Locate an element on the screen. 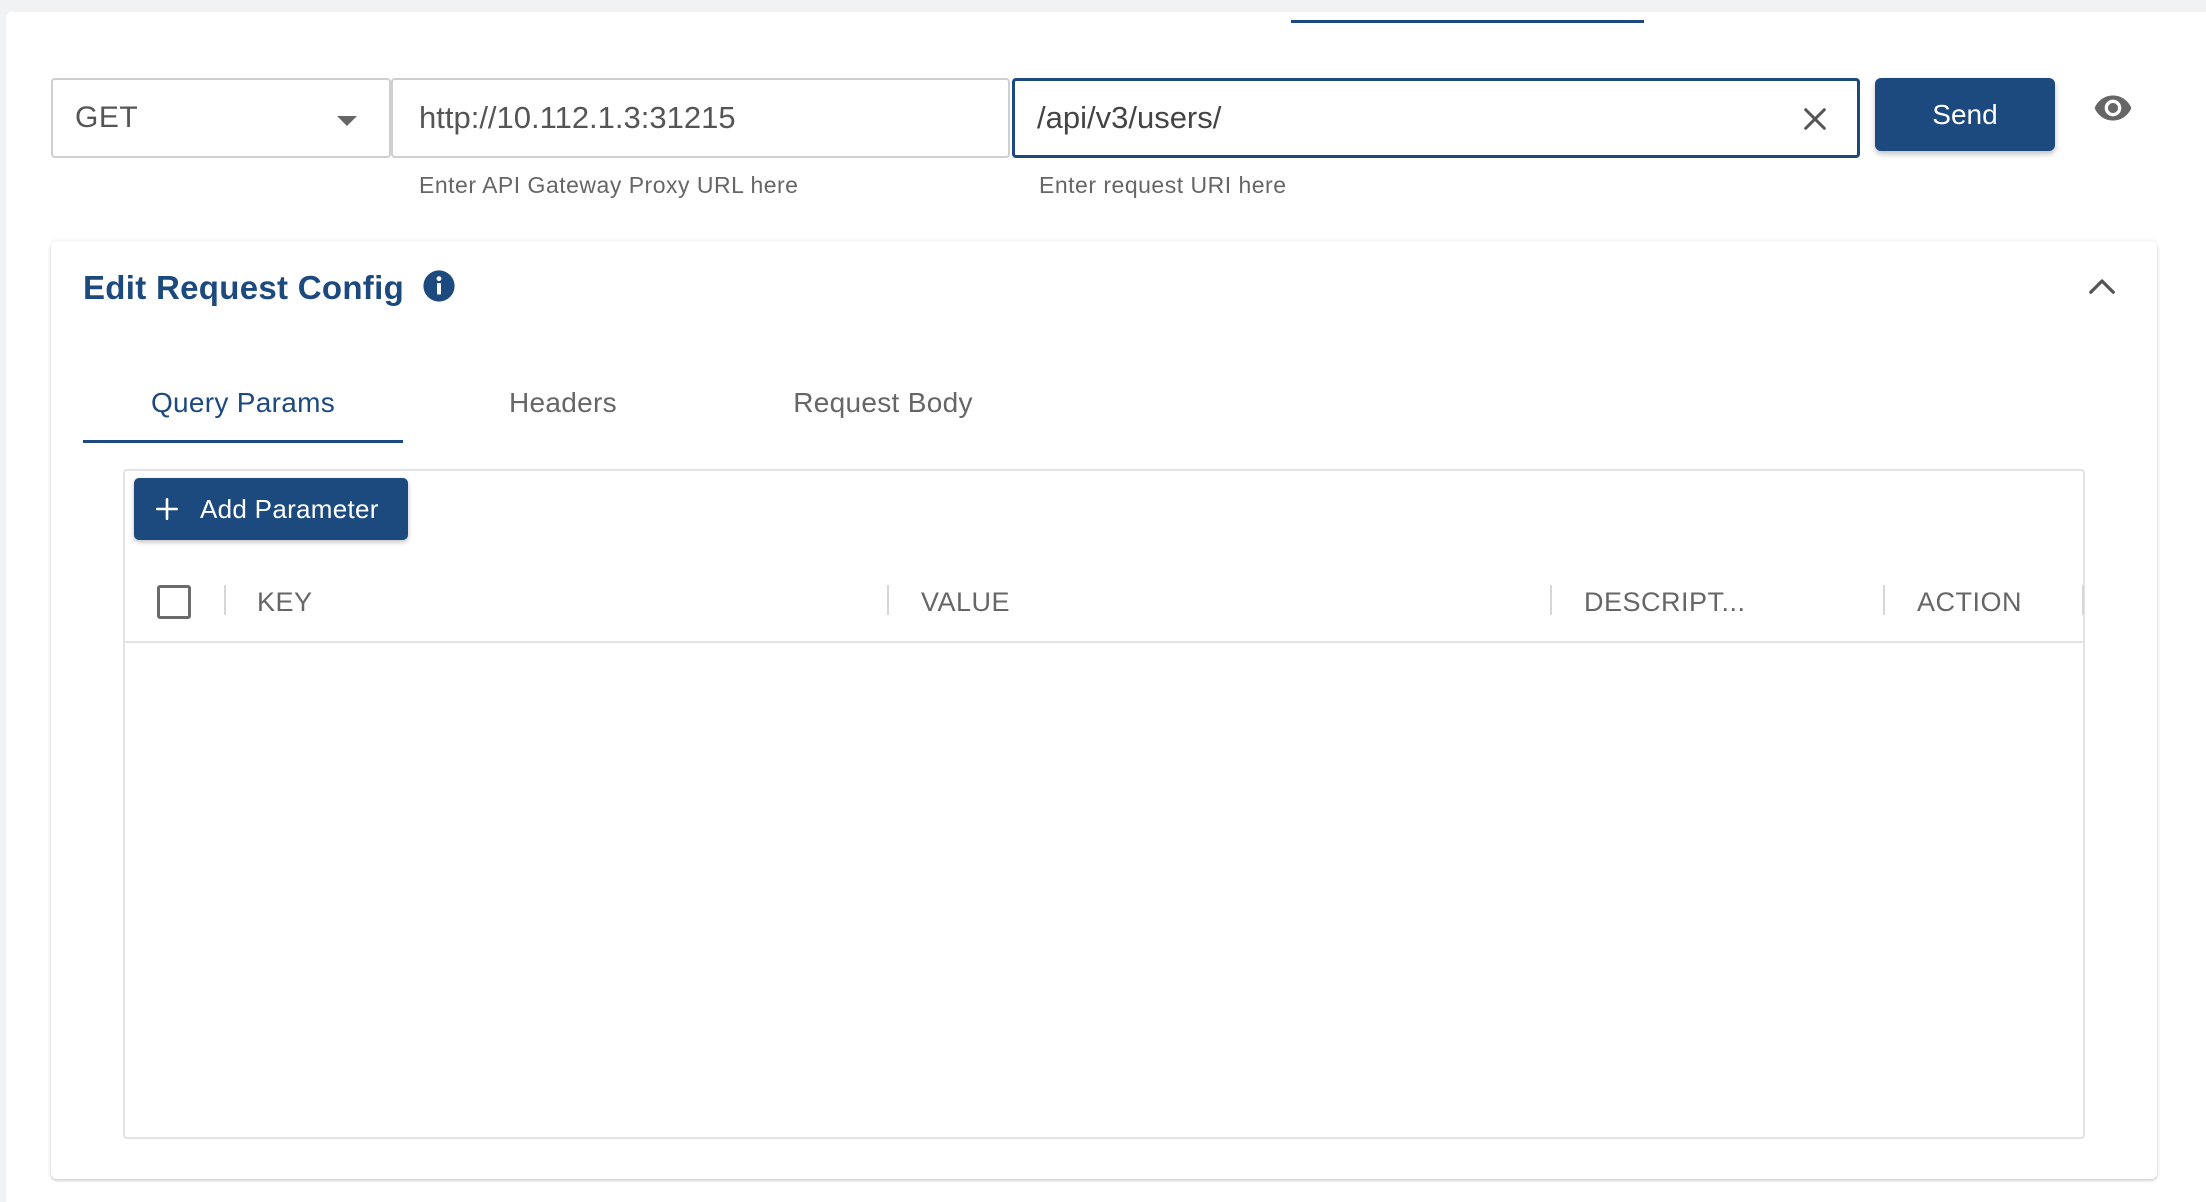  column-header-key: KEY is located at coordinates (285, 602).